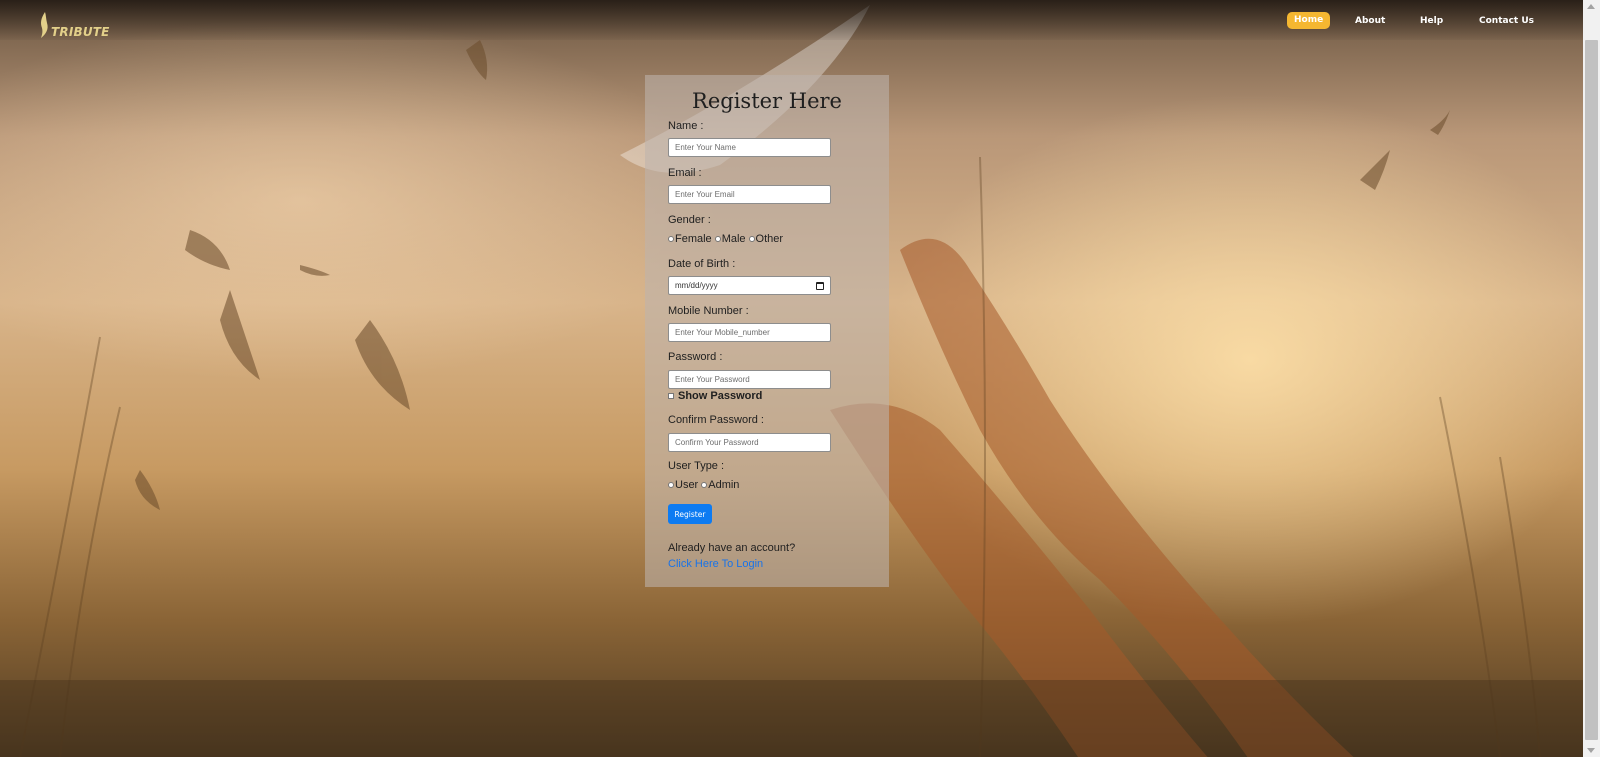 This screenshot has width=1600, height=757. Describe the element at coordinates (749, 285) in the screenshot. I see `dob-input: mm/dd/yyyy` at that location.